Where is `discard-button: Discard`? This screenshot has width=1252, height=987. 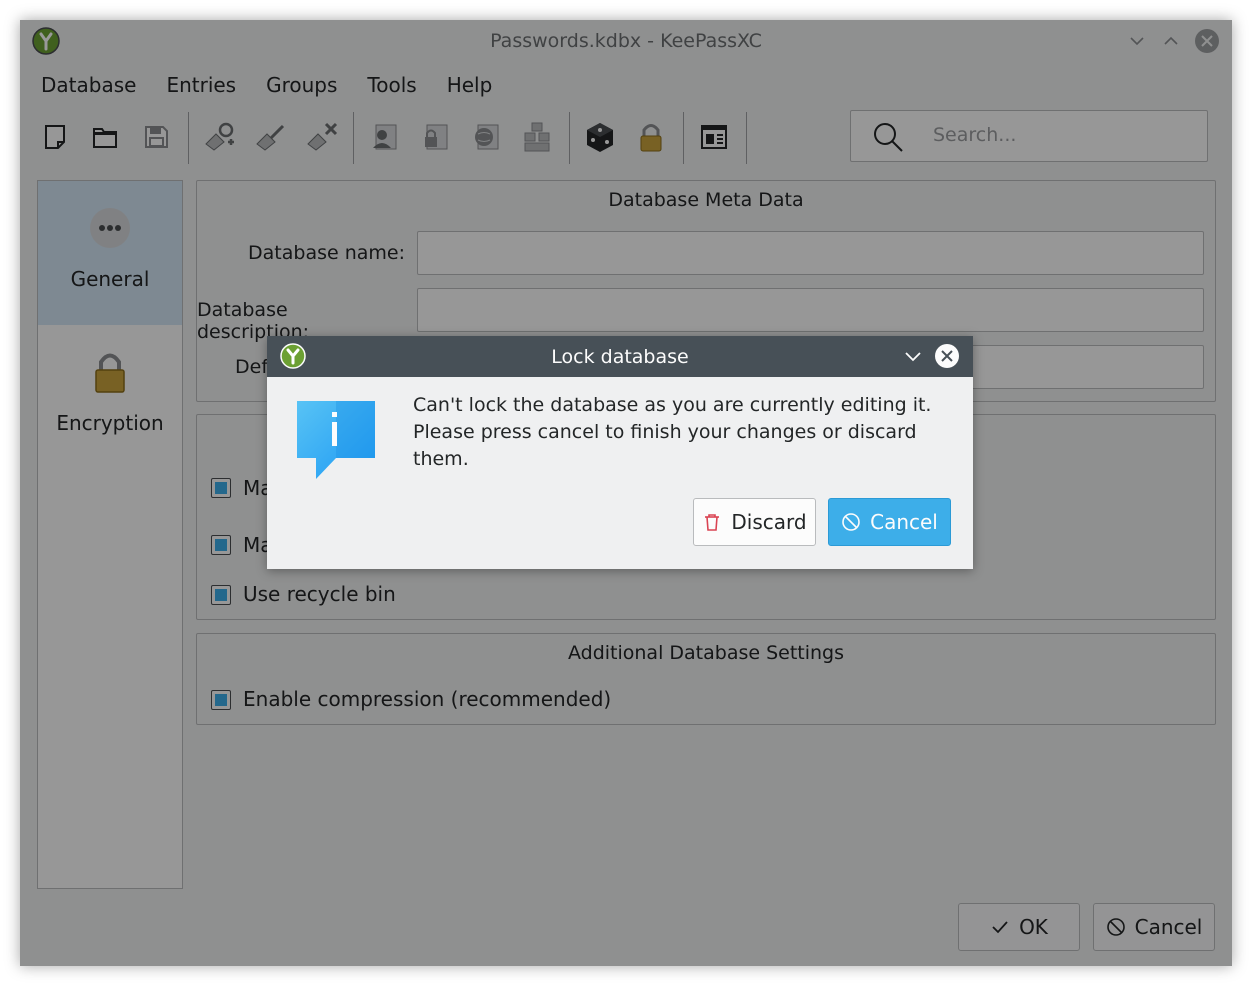
discard-button: Discard is located at coordinates (754, 522).